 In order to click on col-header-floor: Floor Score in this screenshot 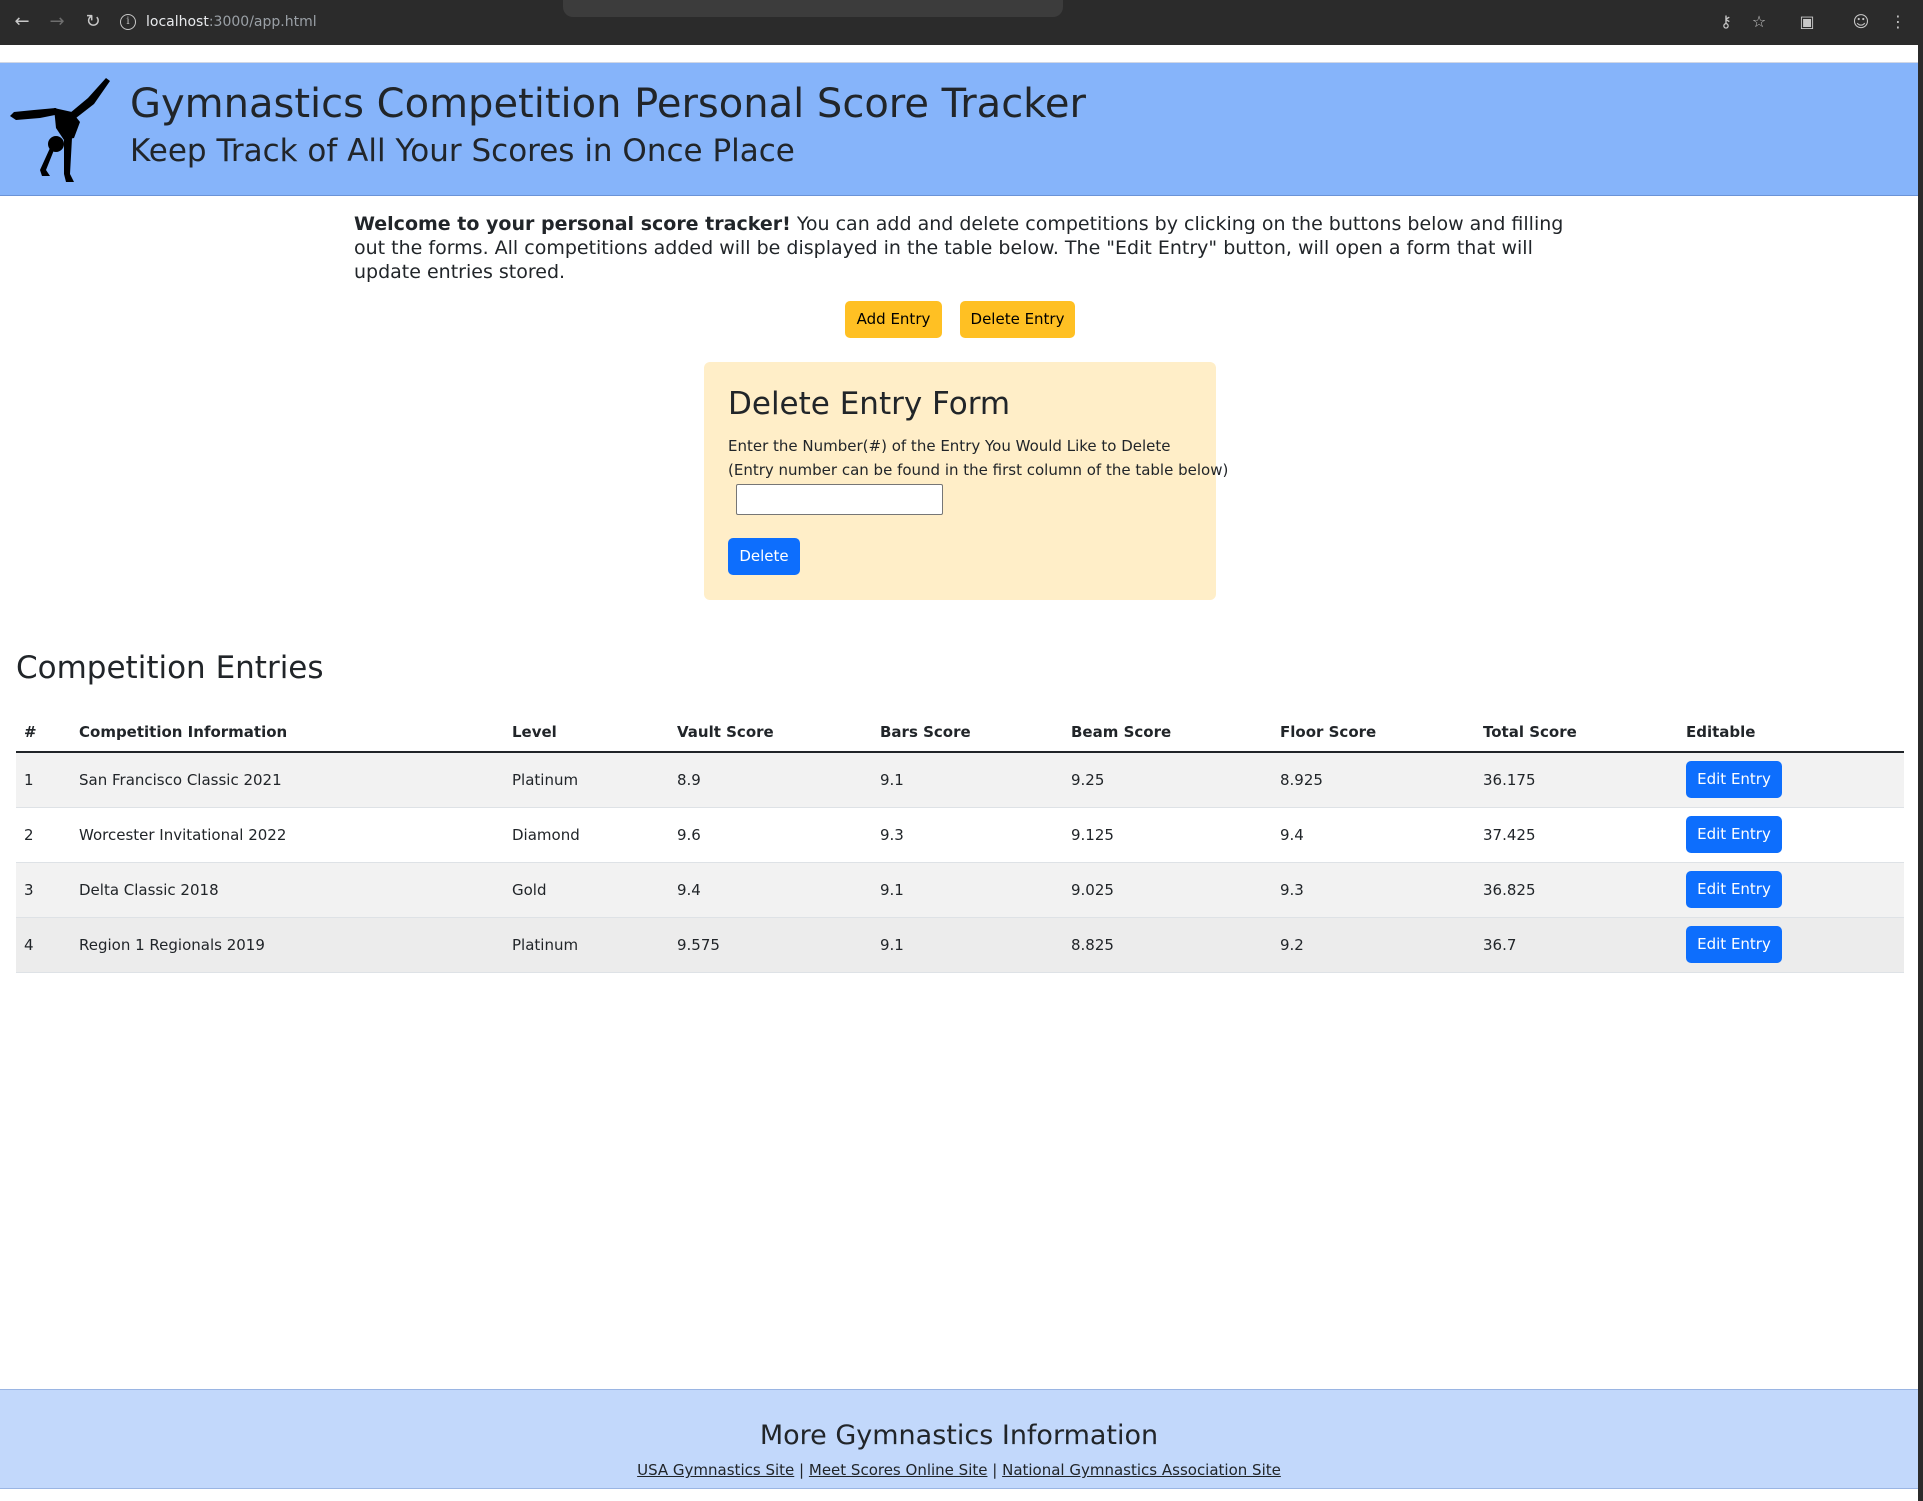, I will do `click(1373, 733)`.